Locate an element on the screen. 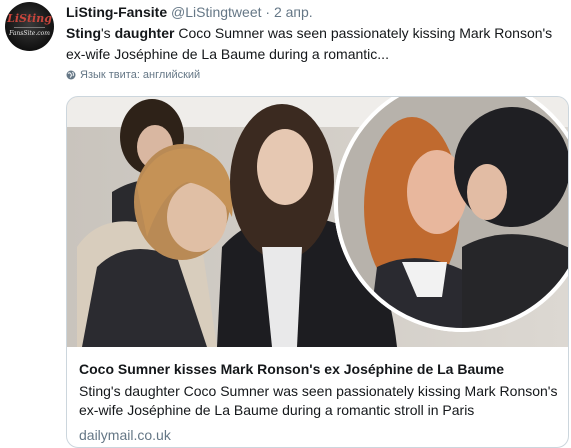 This screenshot has height=448, width=571. author-handle: @LiStingtweet is located at coordinates (216, 12).